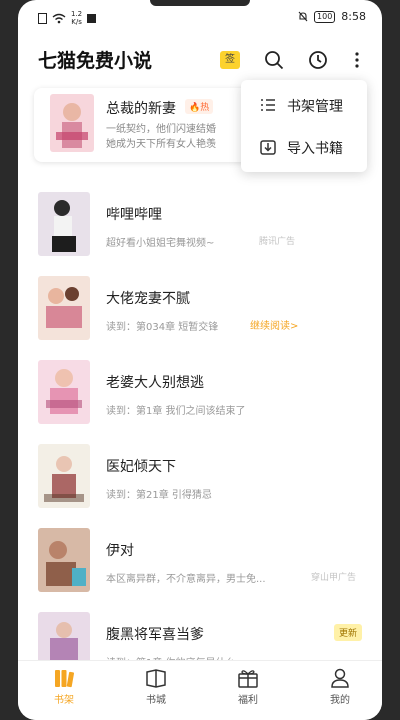 This screenshot has height=720, width=400. Describe the element at coordinates (200, 690) in the screenshot. I see `bottom-navigation: 书架 书城 福利 我的` at that location.